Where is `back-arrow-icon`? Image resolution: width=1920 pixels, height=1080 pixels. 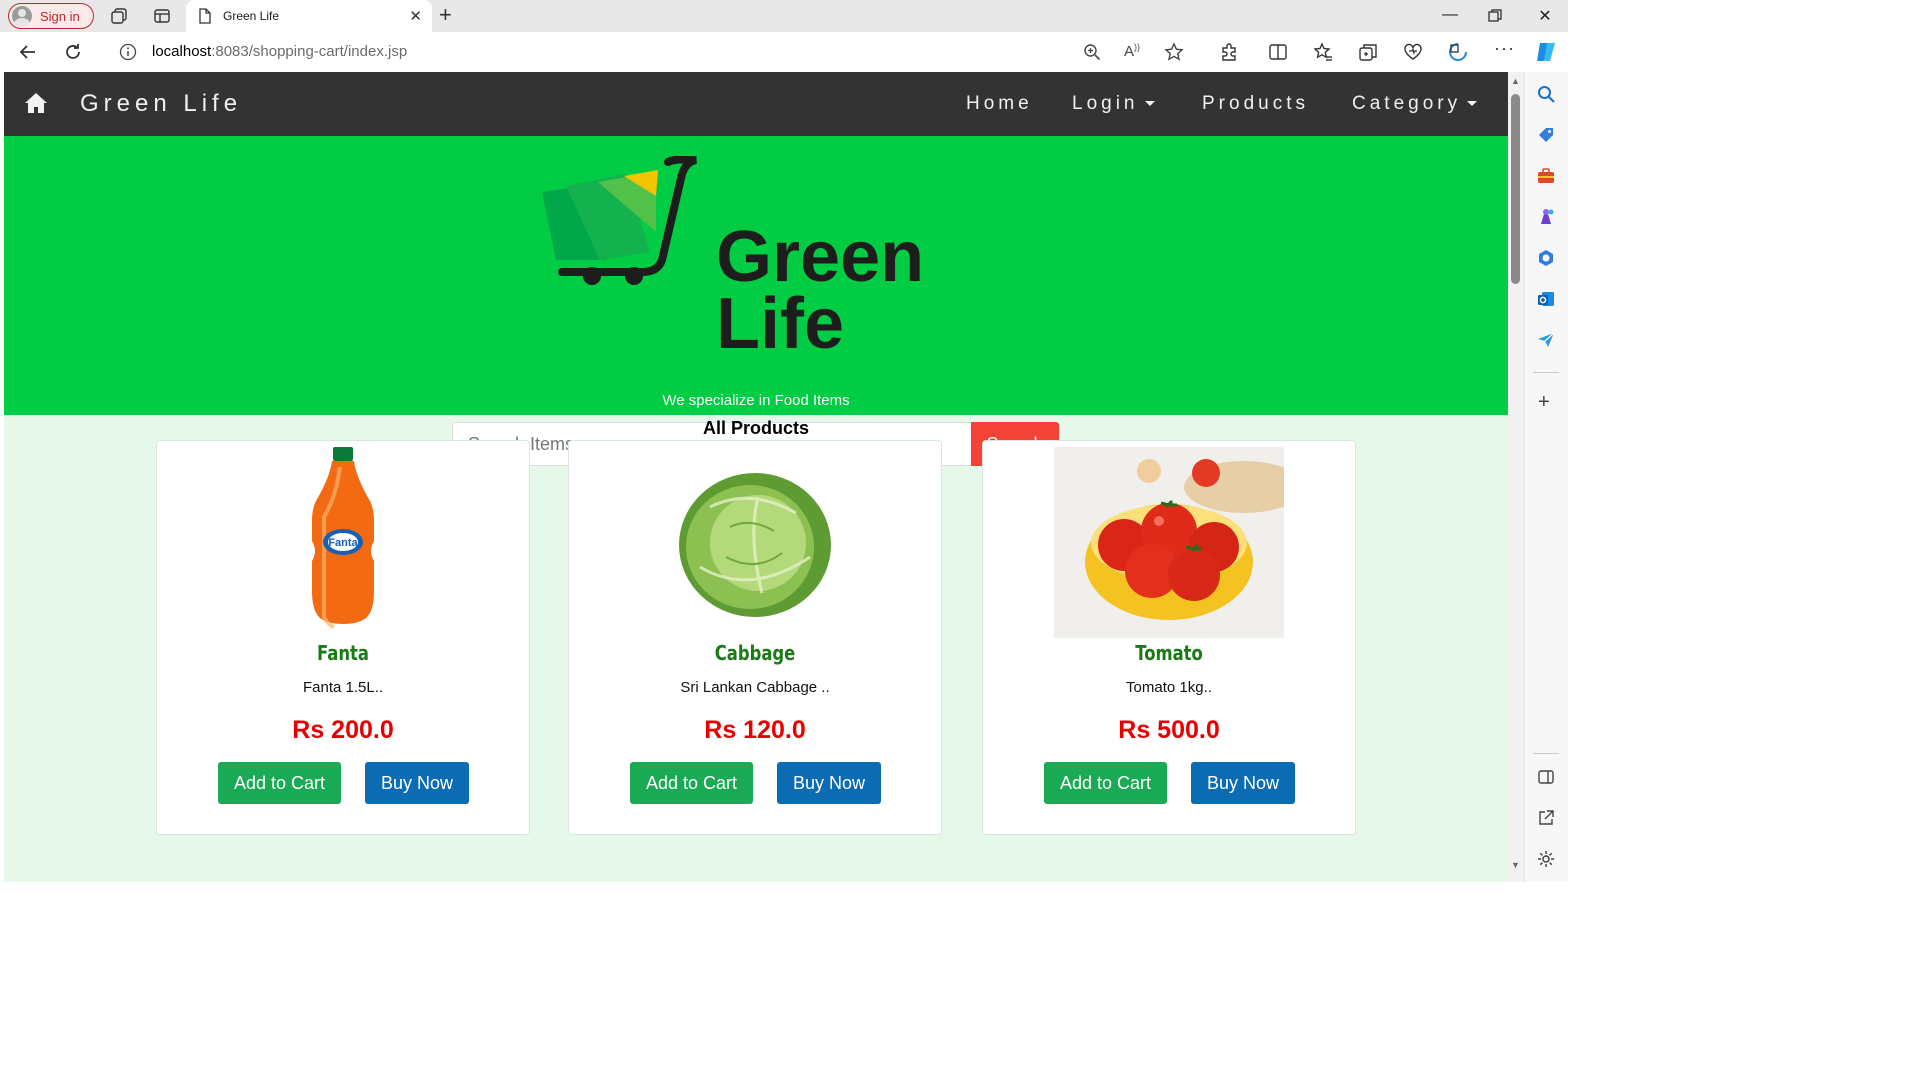
back-arrow-icon is located at coordinates (28, 52).